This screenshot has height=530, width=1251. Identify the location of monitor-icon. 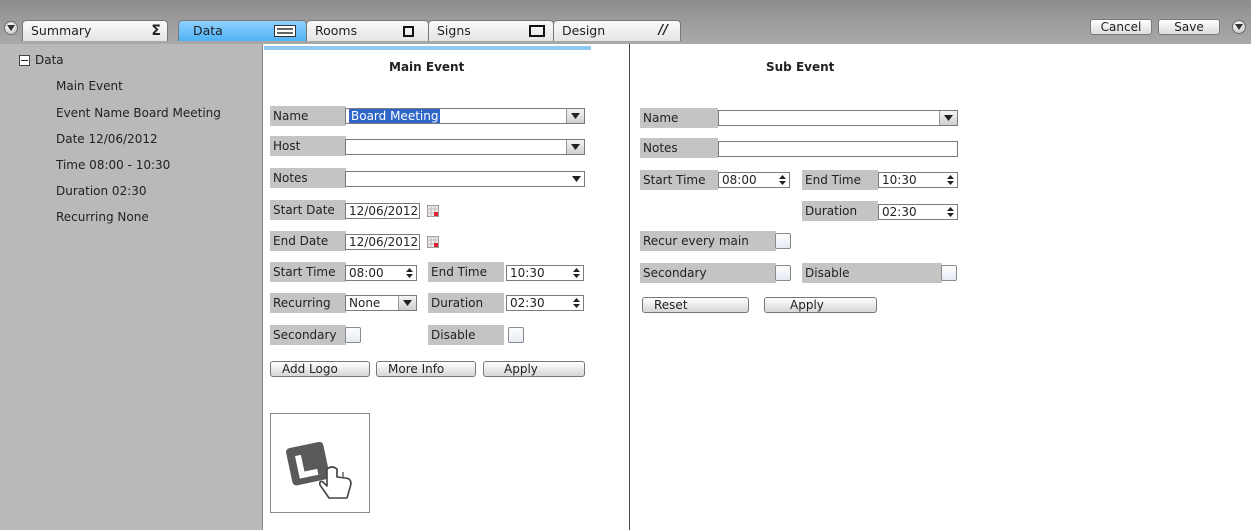
(537, 31).